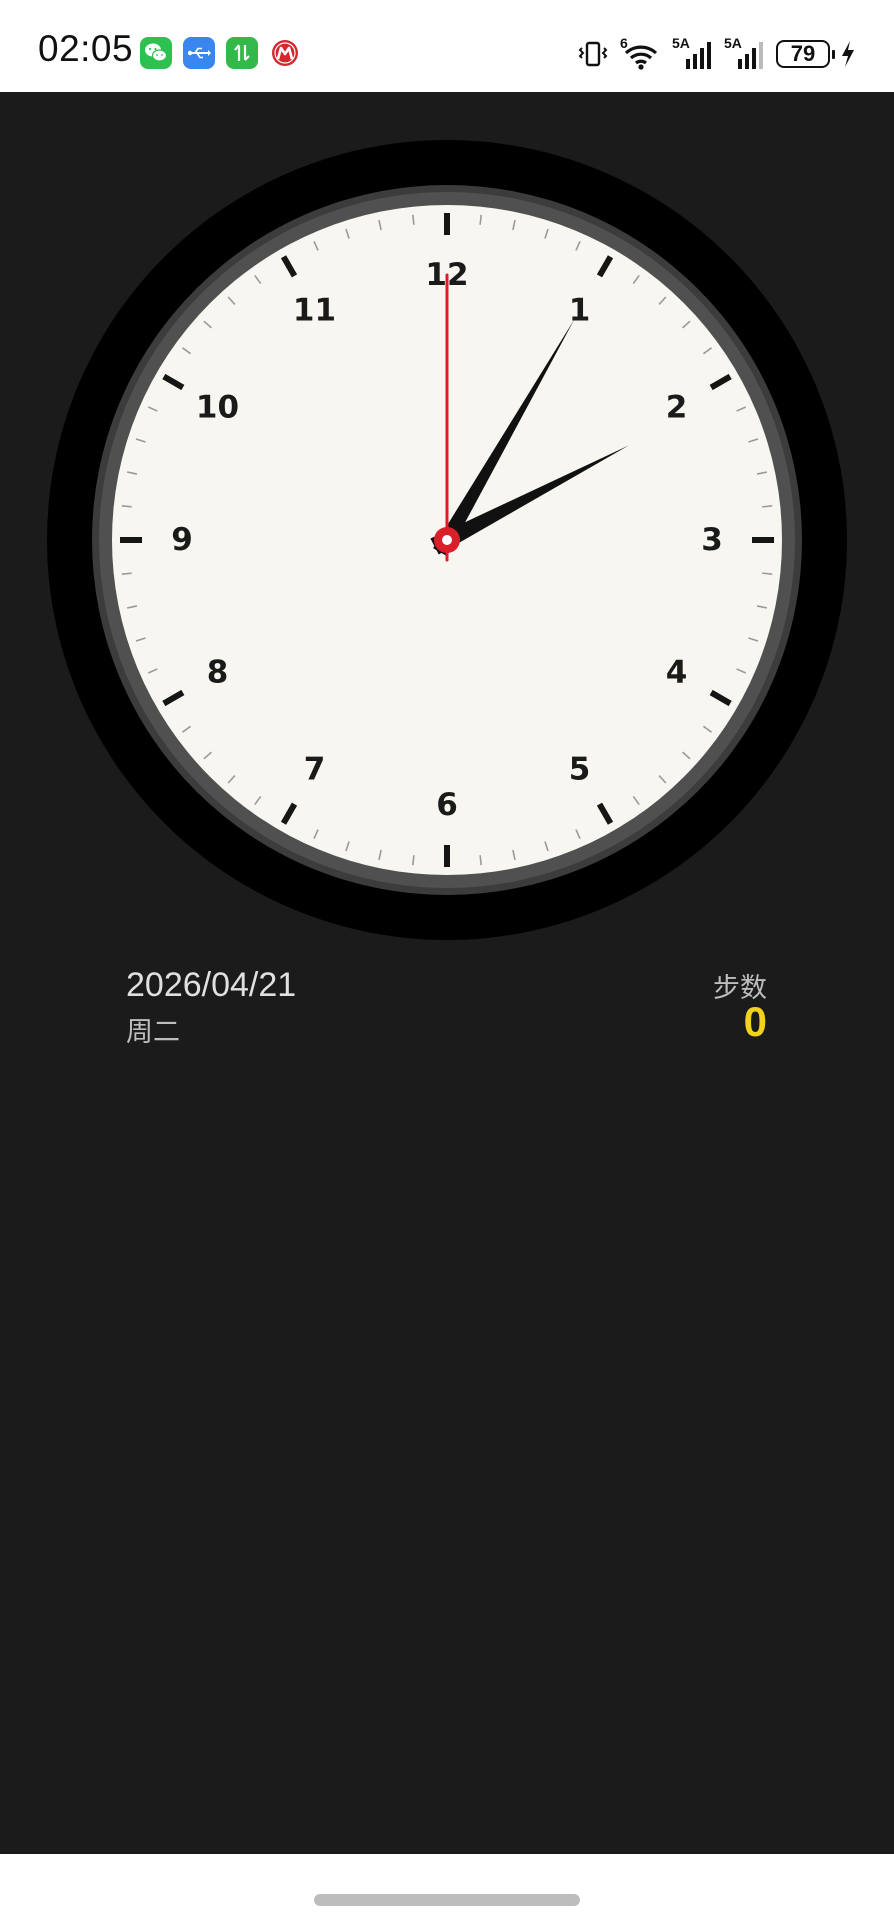  Describe the element at coordinates (755, 1021) in the screenshot. I see `steps-count: 0` at that location.